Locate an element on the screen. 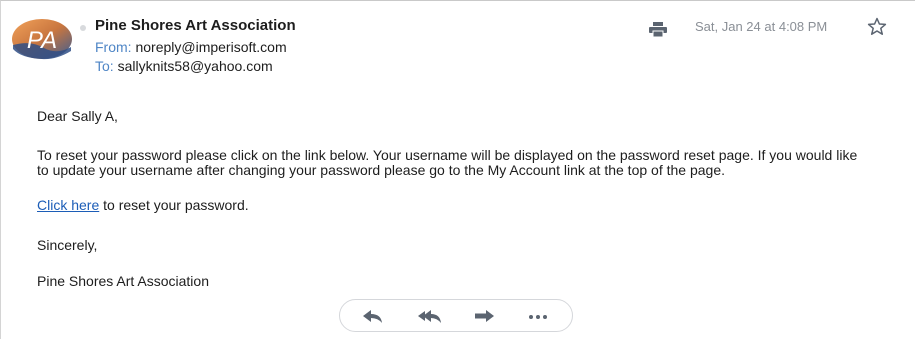  avatar-initials: PA is located at coordinates (42, 40).